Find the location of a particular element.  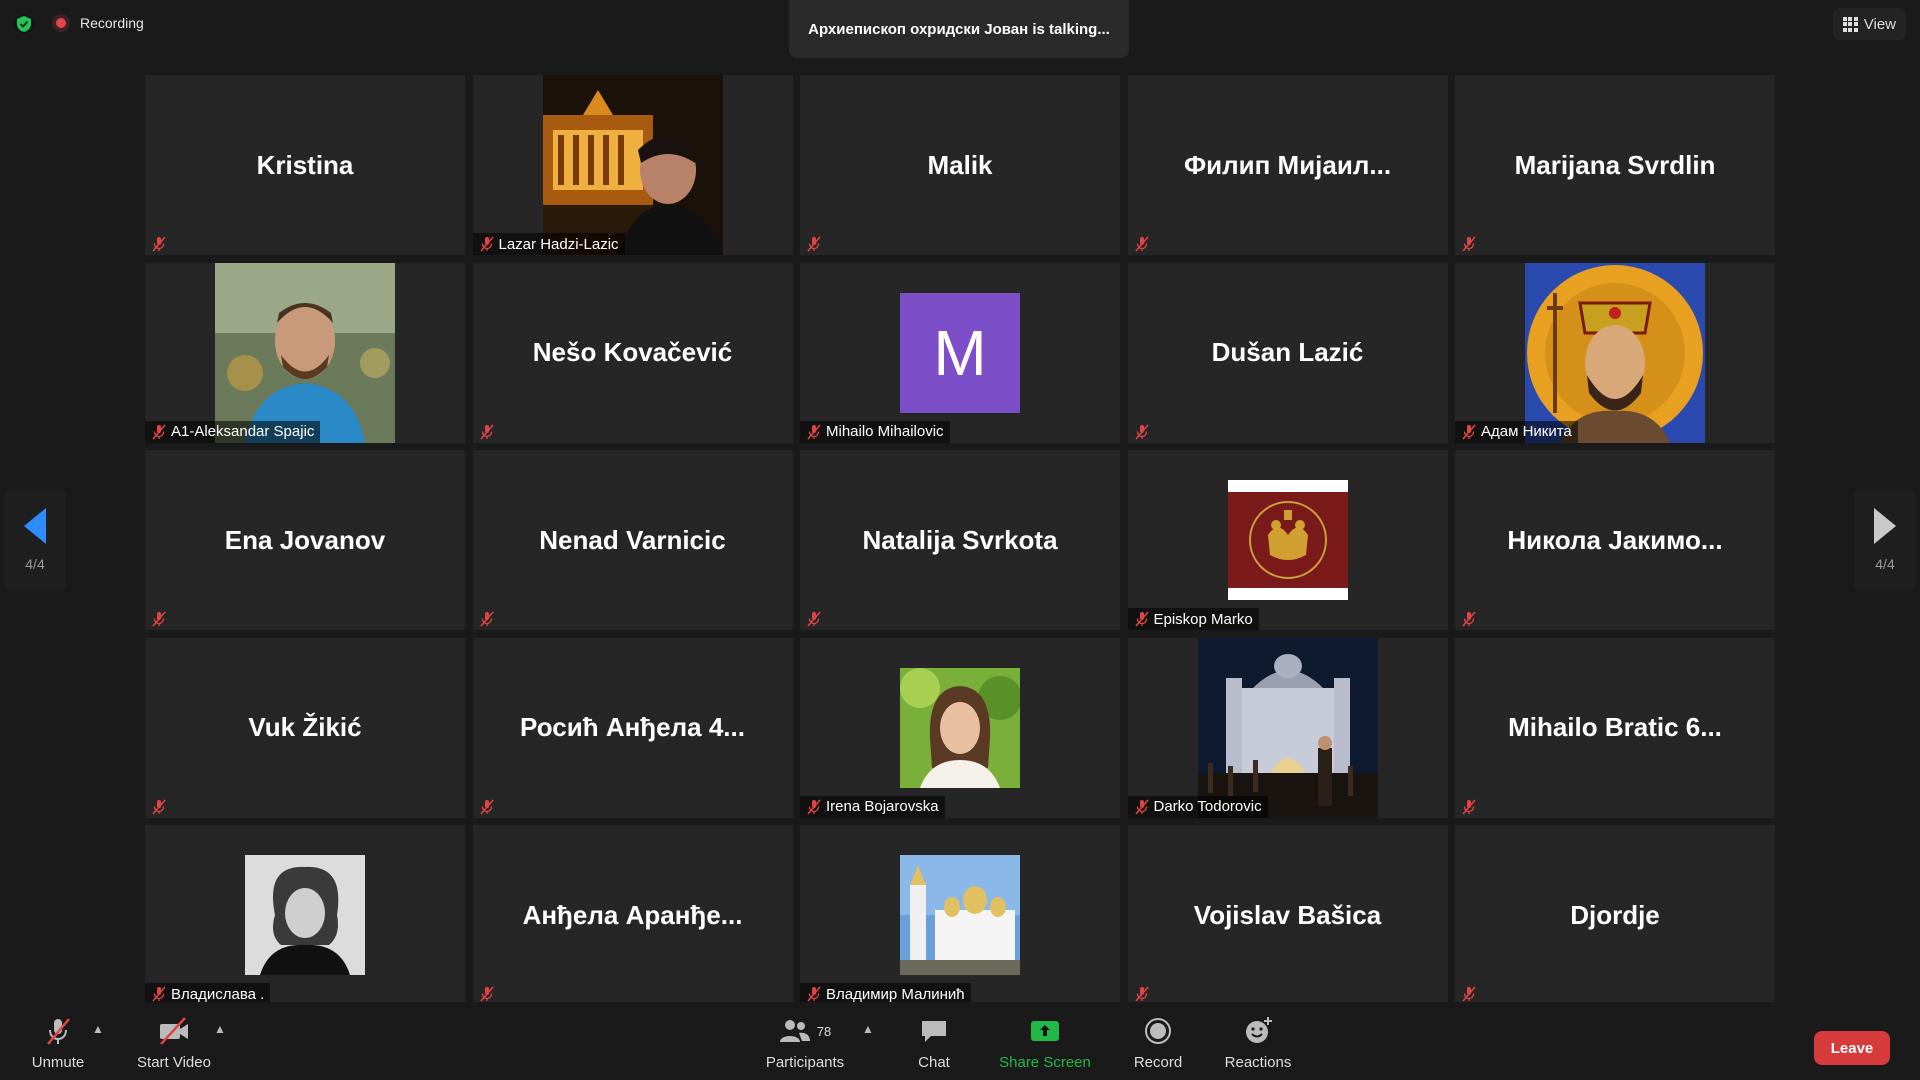

participant-tile: Владимир Малинић is located at coordinates (960, 915).